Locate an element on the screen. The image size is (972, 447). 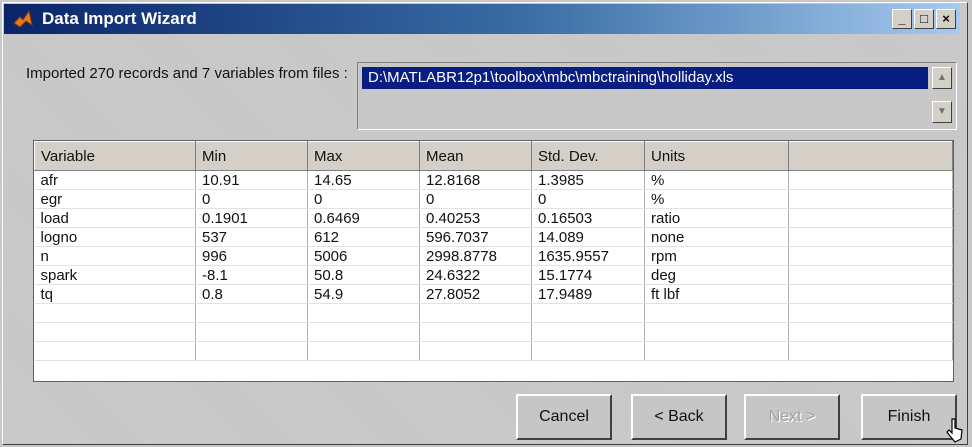
table-row: afr 10.91 14.65 12.8168 1.3985% is located at coordinates (493, 180).